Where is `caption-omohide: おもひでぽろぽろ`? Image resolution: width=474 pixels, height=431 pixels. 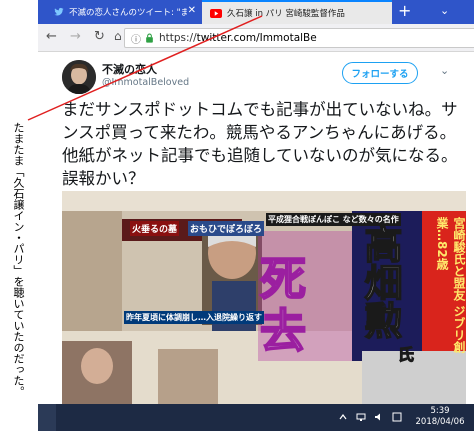 caption-omohide: おもひでぽろぽろ is located at coordinates (226, 228).